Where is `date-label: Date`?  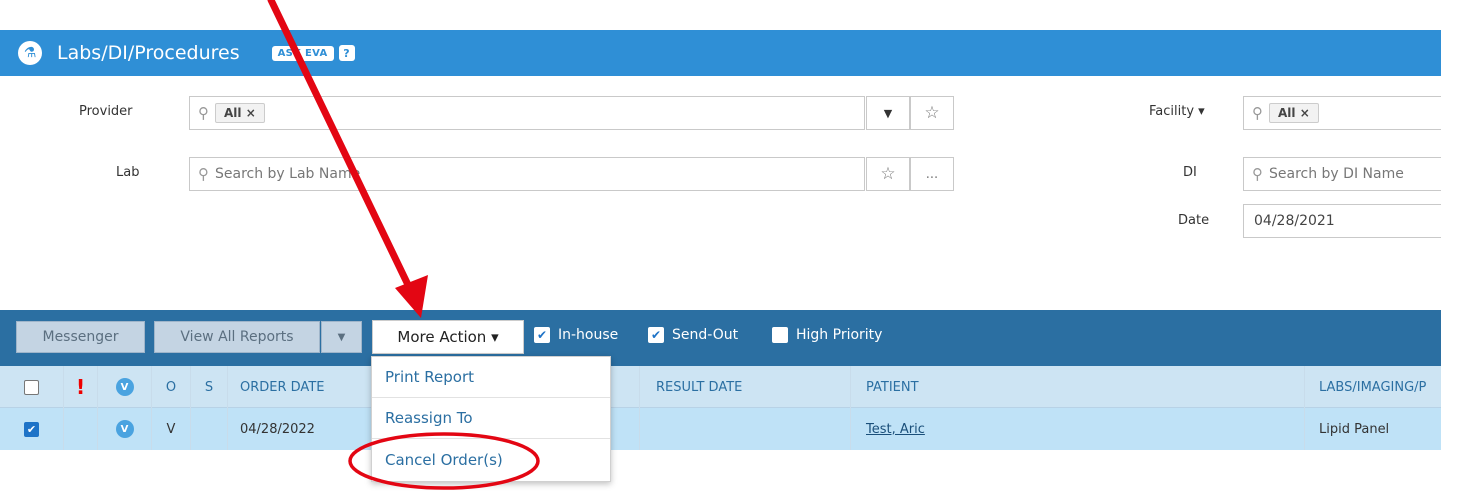
date-label: Date is located at coordinates (1194, 220).